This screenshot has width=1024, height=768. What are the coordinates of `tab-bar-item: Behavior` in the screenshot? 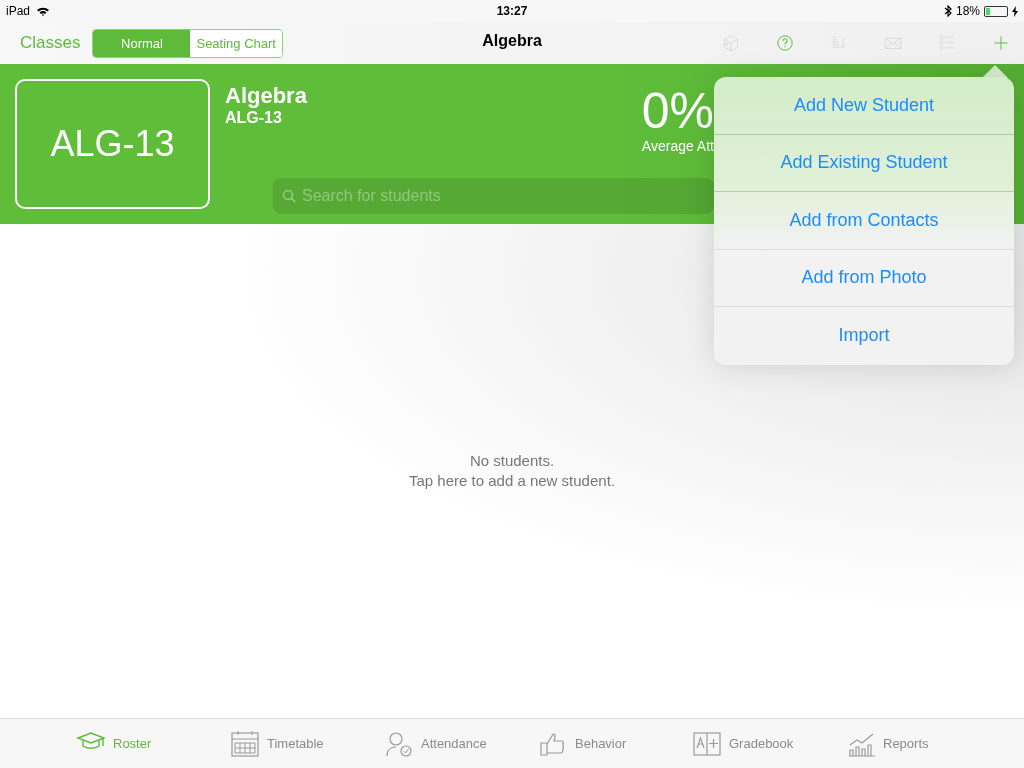 It's located at (596, 743).